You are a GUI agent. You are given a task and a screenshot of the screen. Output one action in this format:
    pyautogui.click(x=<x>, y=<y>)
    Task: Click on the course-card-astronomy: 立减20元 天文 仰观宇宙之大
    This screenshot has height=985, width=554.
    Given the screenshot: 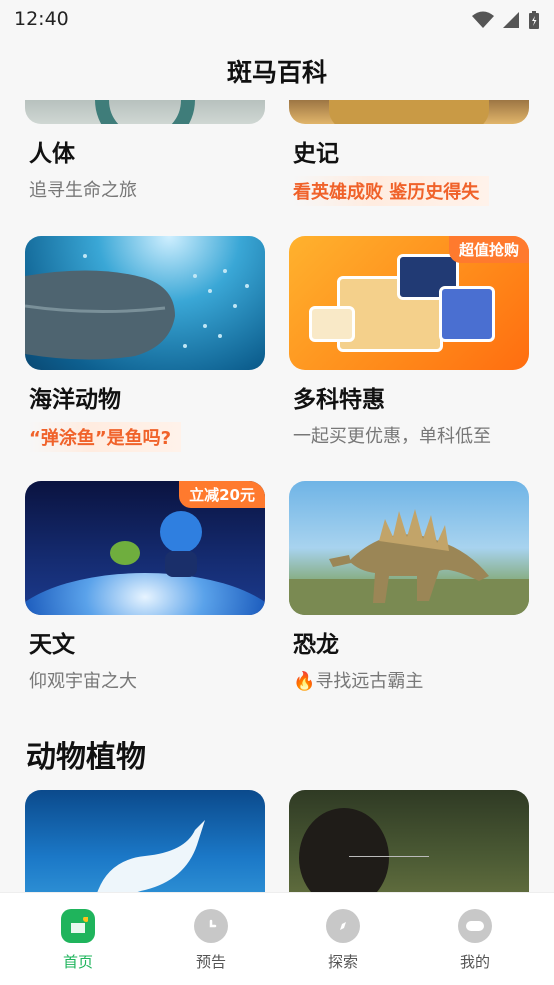 What is the action you would take?
    pyautogui.click(x=145, y=587)
    